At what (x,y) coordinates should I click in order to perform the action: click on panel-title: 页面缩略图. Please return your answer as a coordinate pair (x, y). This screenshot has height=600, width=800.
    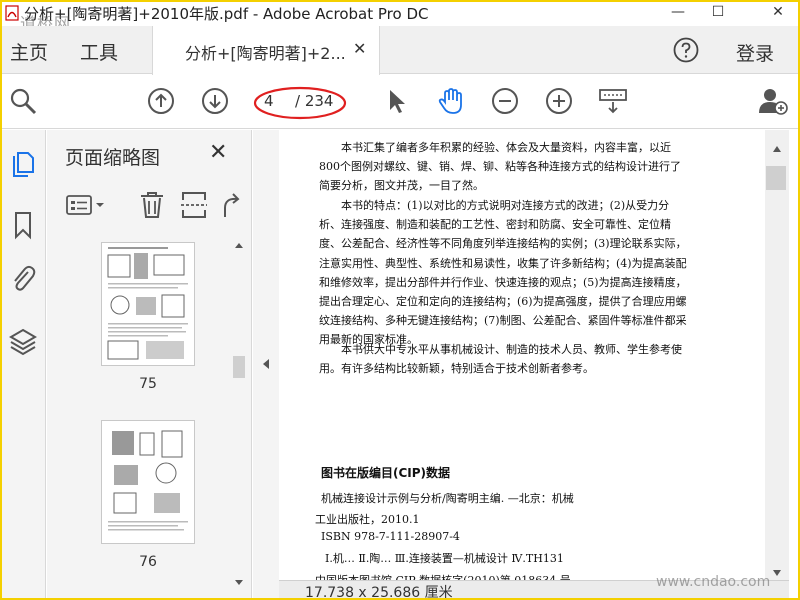
    Looking at the image, I should click on (113, 158).